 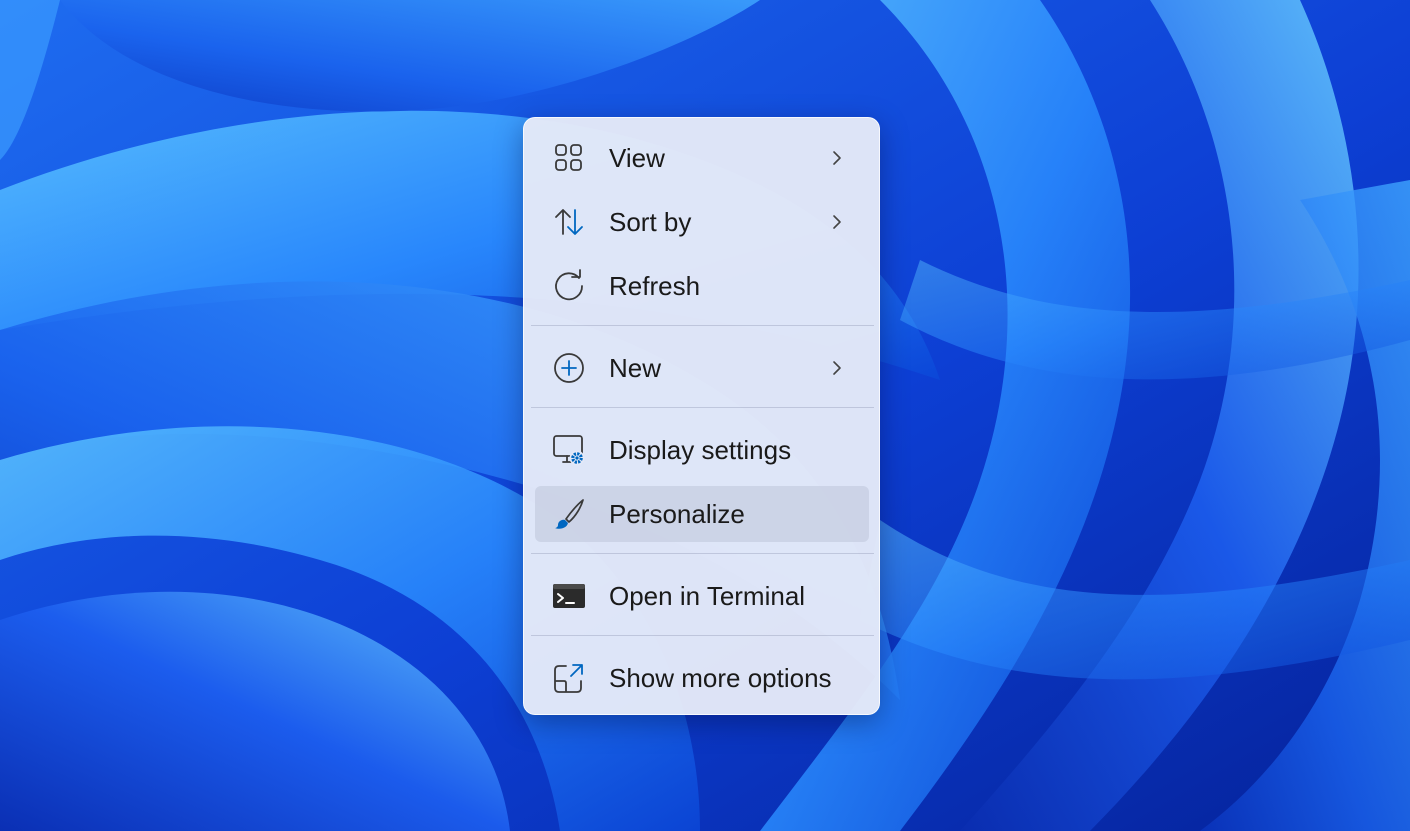 I want to click on menu-item-show-more-options: Show more options, so click(x=702, y=678).